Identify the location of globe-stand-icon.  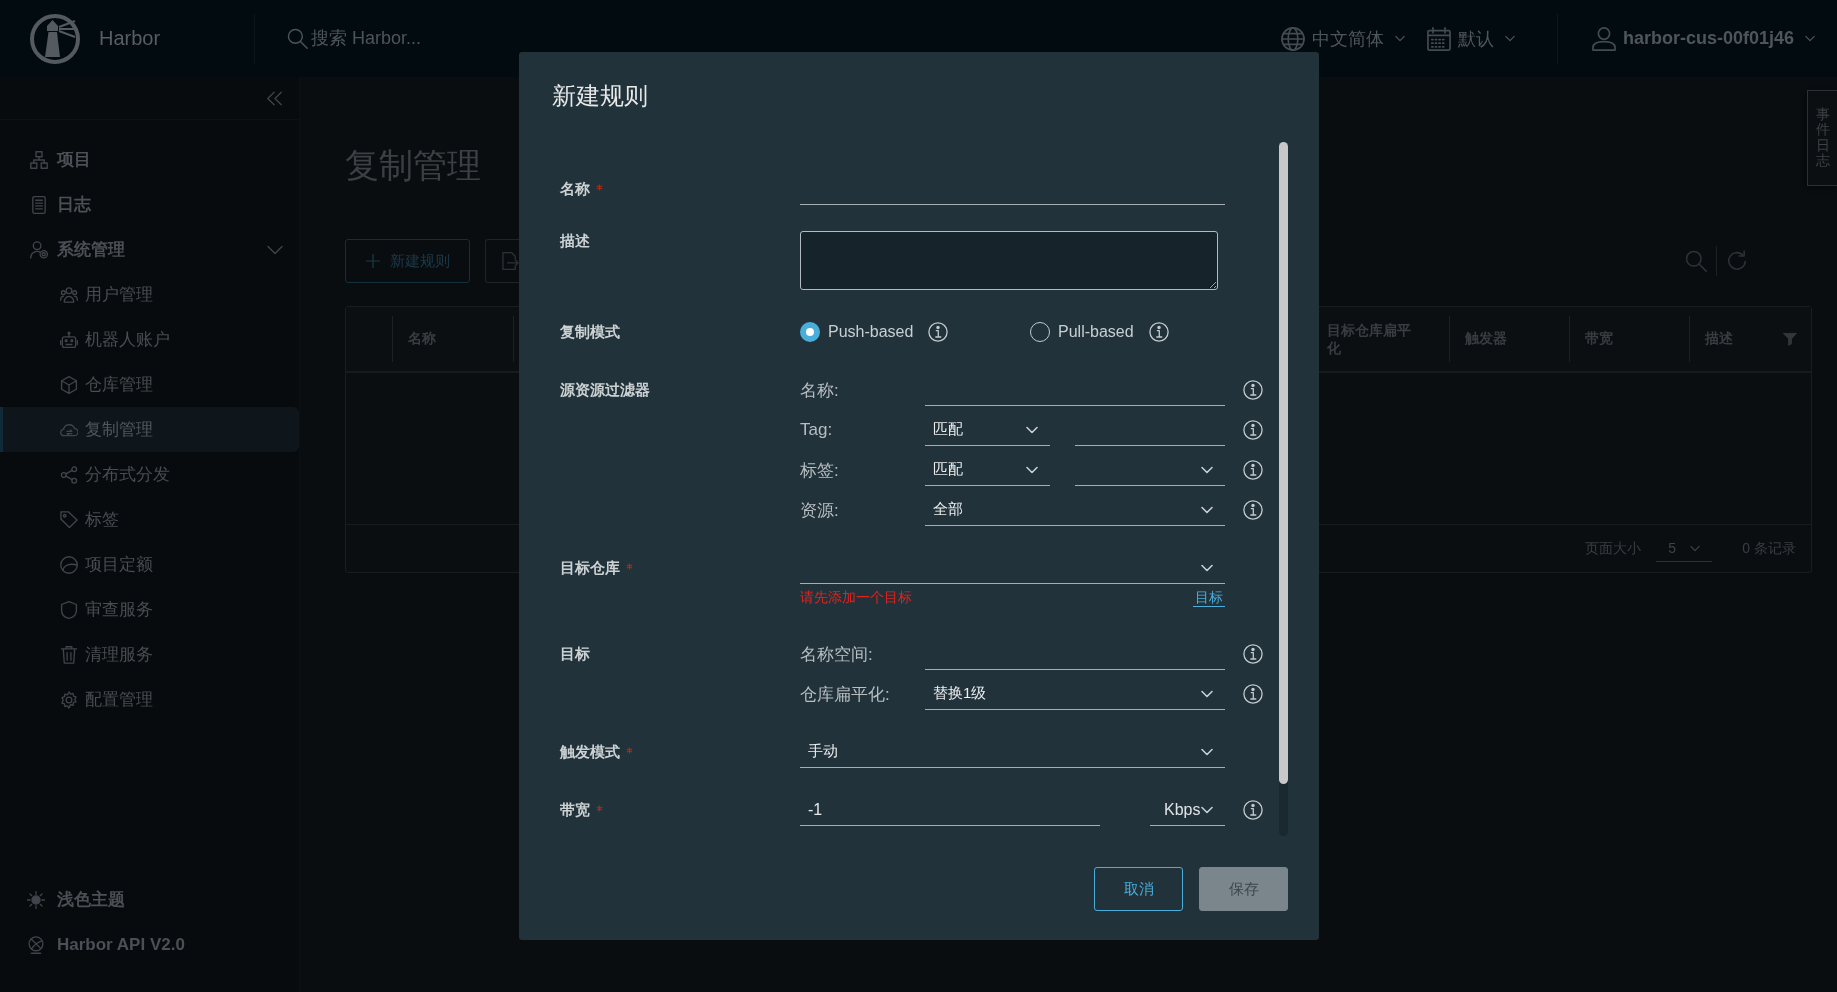
(36, 944).